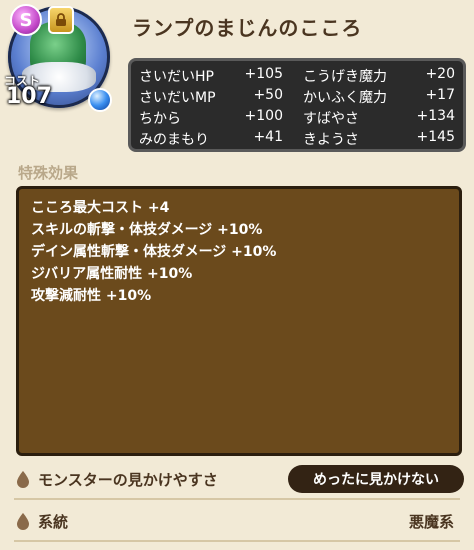 This screenshot has width=474, height=550. I want to click on stat-item: きようさ +145, so click(376, 139).